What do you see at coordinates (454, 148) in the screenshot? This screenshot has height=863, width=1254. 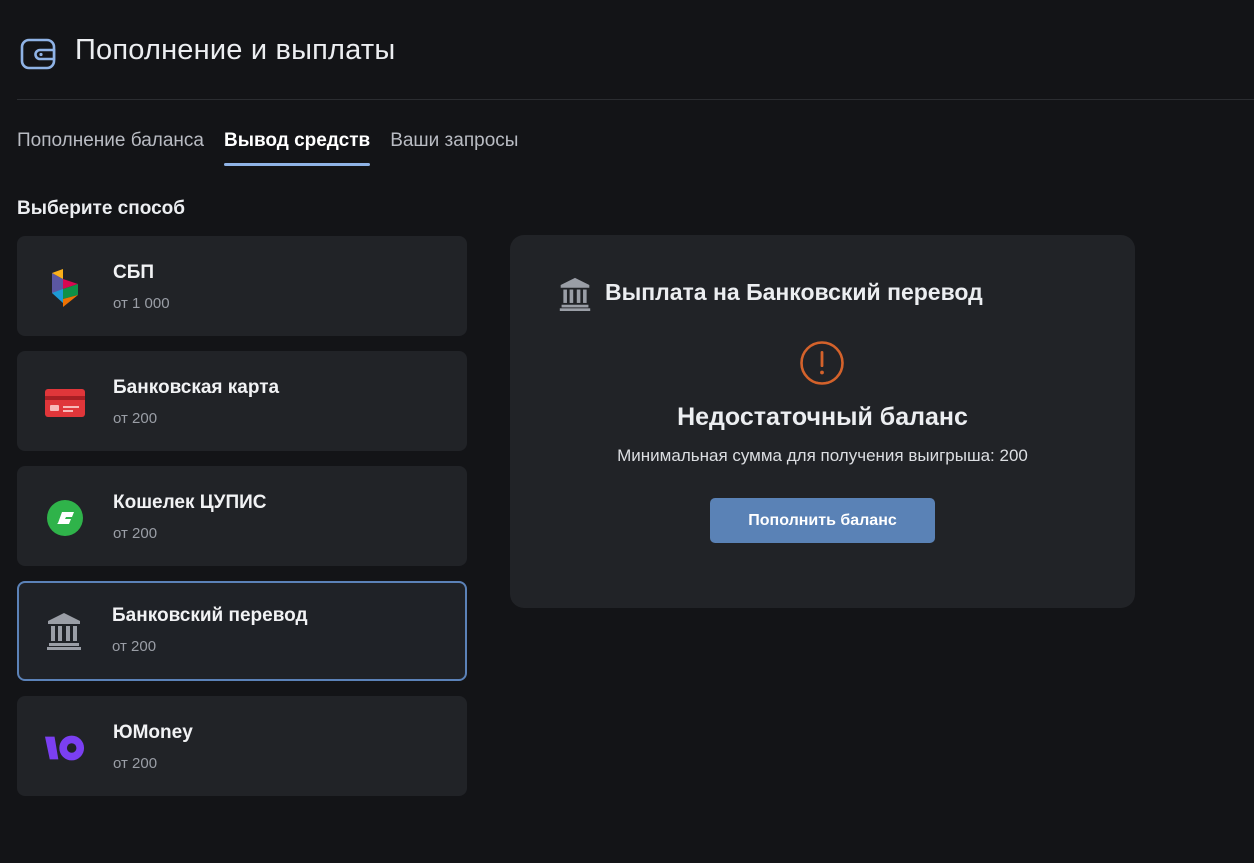 I see `tab-requests: Ваши запросы` at bounding box center [454, 148].